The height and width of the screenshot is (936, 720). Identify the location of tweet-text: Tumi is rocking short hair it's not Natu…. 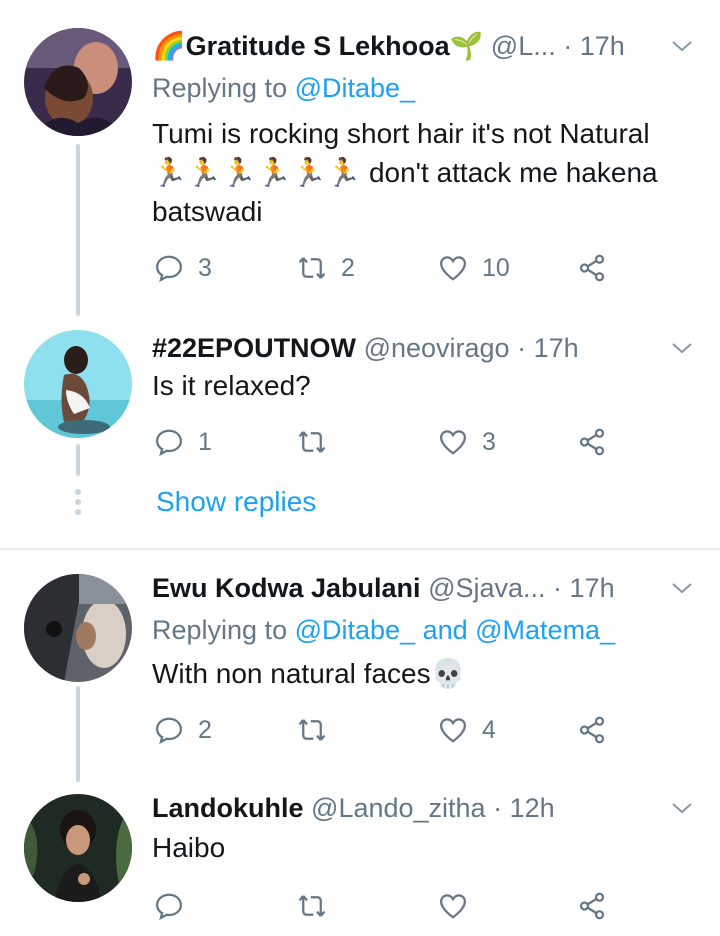
(432, 172).